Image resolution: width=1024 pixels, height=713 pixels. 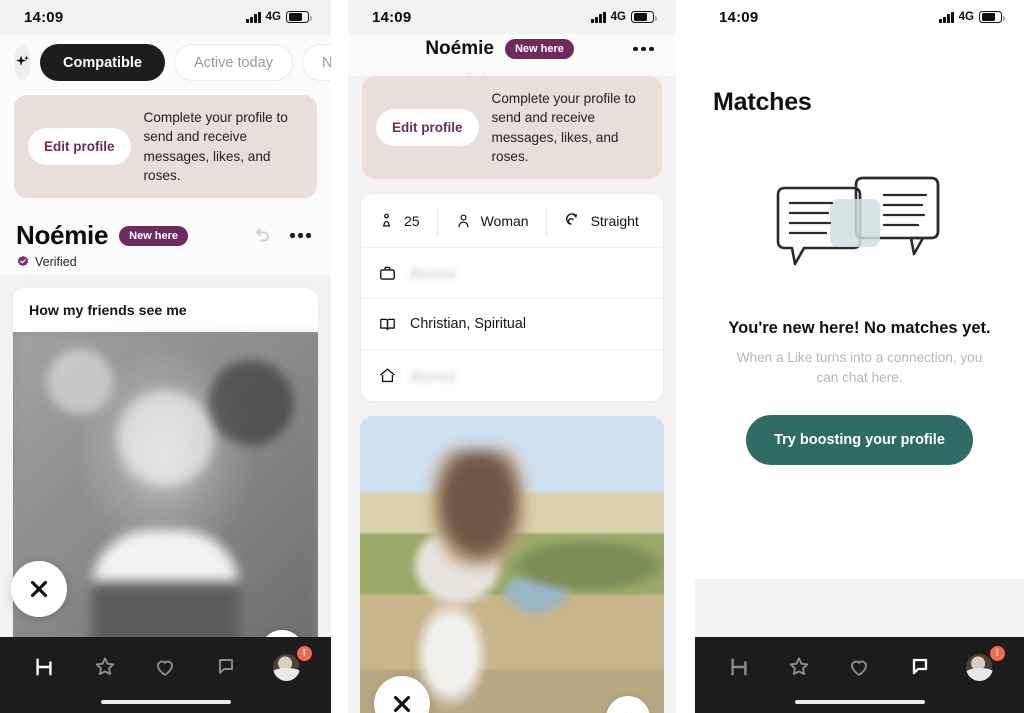 I want to click on briefcase-icon, so click(x=387, y=273).